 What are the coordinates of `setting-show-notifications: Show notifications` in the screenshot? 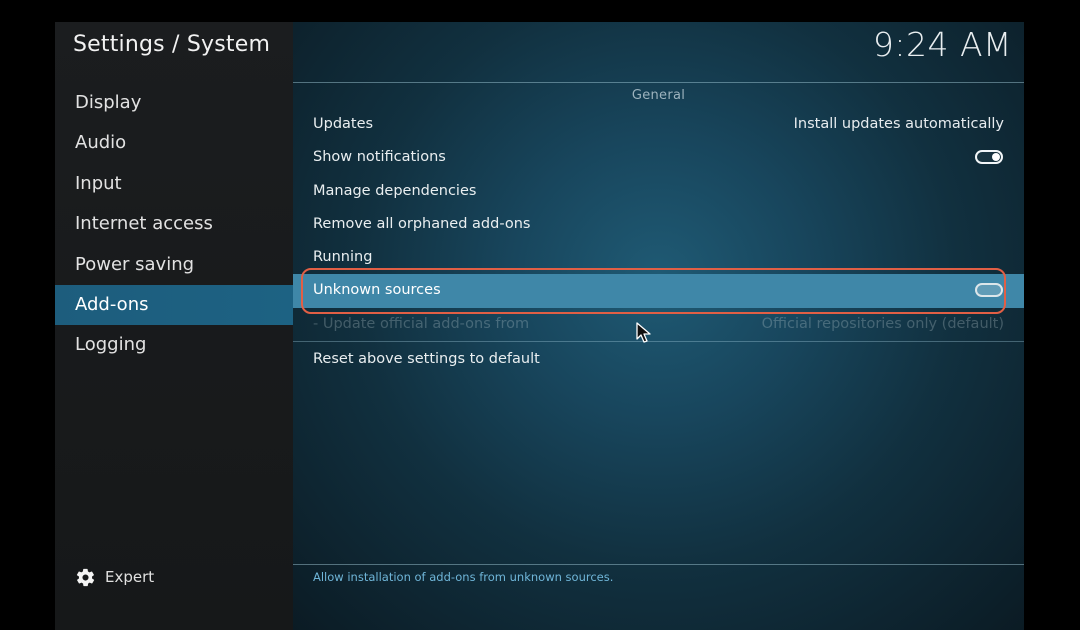 It's located at (658, 157).